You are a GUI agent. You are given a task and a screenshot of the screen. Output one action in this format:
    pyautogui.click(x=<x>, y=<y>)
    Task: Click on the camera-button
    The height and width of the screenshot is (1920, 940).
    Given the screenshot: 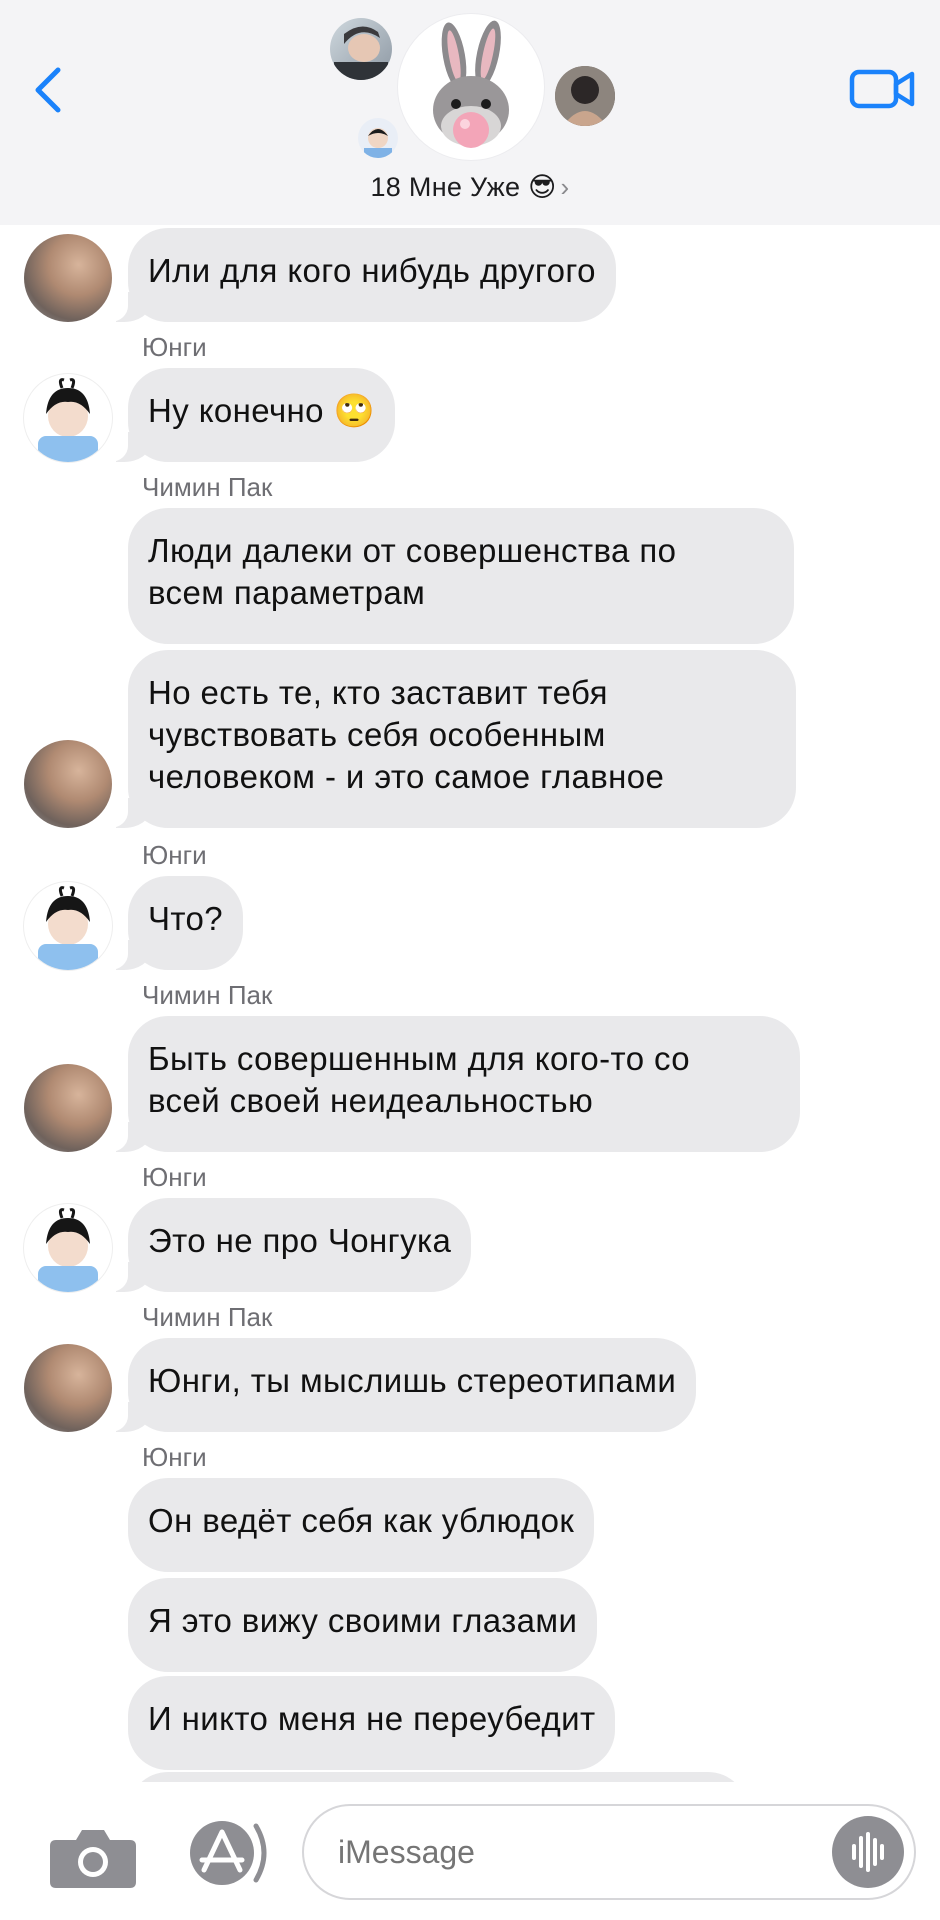 What is the action you would take?
    pyautogui.click(x=93, y=1857)
    